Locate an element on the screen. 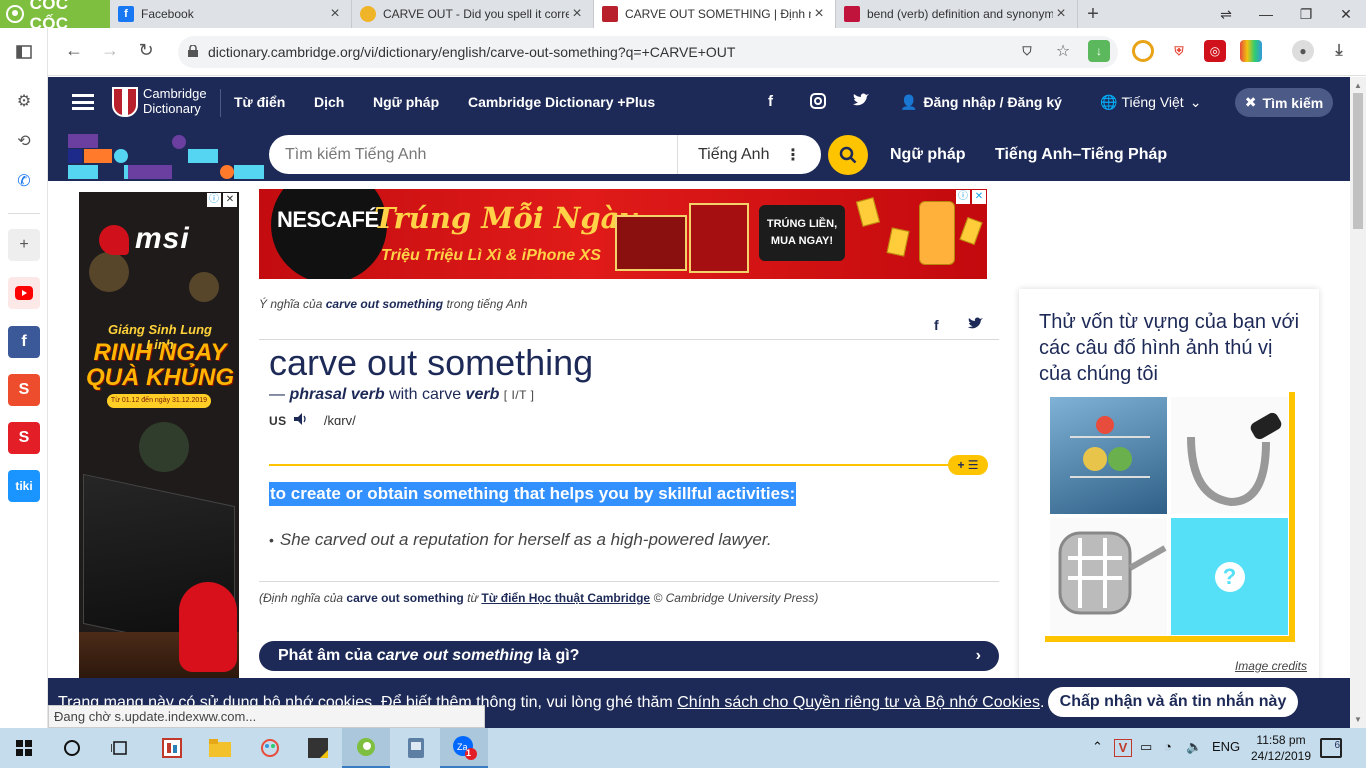 Image resolution: width=1366 pixels, height=768 pixels. quiz-image-mystery: ? is located at coordinates (1229, 576).